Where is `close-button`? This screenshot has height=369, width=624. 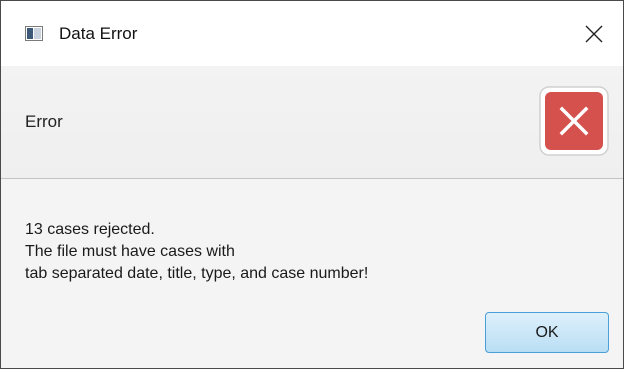
close-button is located at coordinates (595, 33).